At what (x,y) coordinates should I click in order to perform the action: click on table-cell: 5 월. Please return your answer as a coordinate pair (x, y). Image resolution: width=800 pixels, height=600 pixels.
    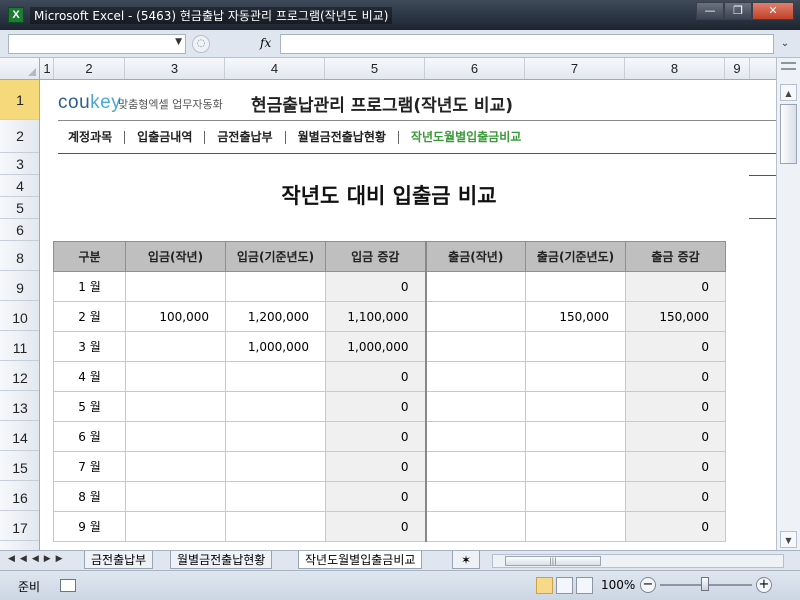
    Looking at the image, I should click on (89, 406).